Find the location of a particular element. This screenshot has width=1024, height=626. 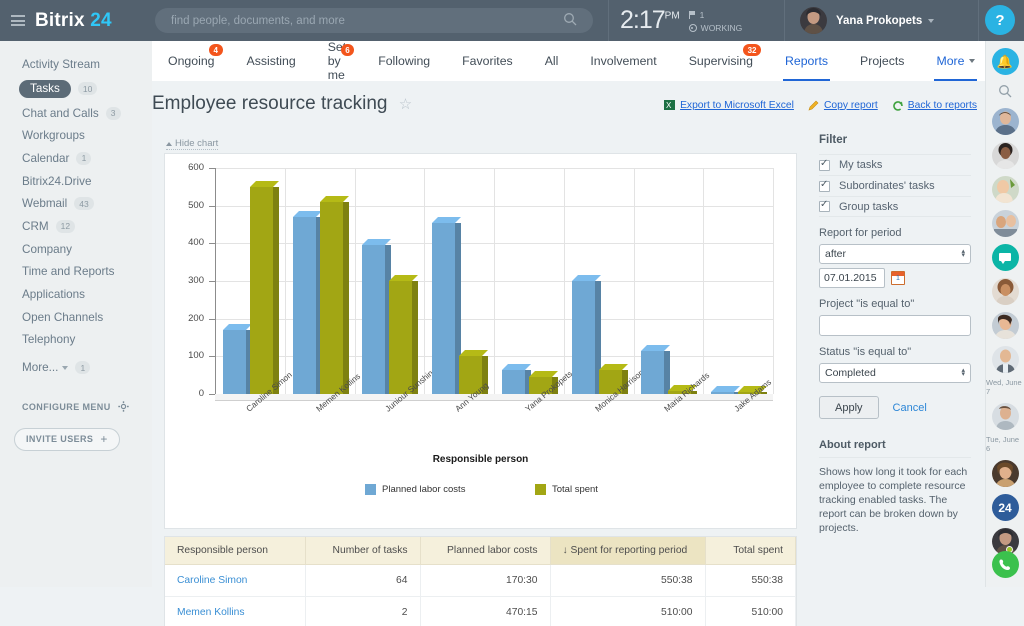

tab-label: Involvement is located at coordinates (623, 61).